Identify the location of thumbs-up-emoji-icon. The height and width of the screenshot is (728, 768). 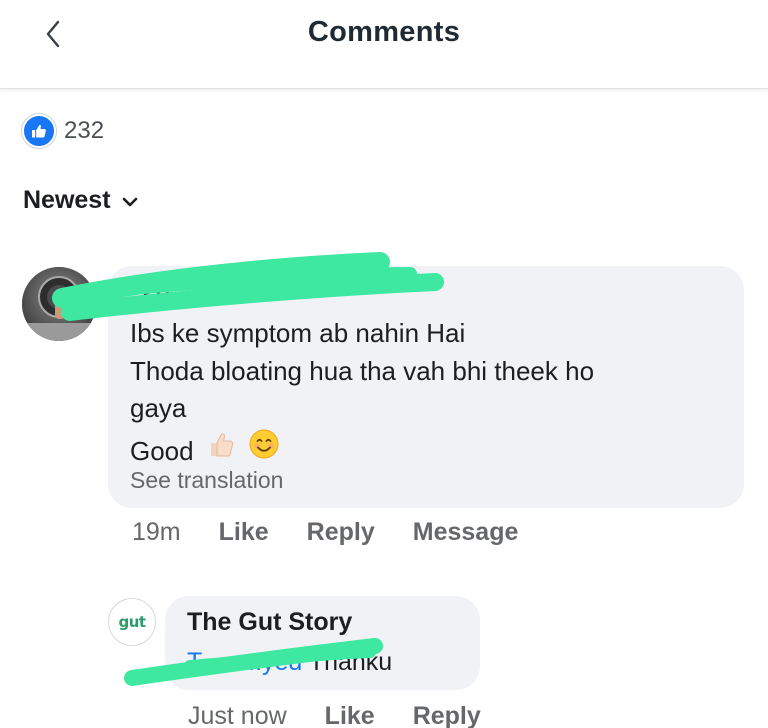
(221, 449).